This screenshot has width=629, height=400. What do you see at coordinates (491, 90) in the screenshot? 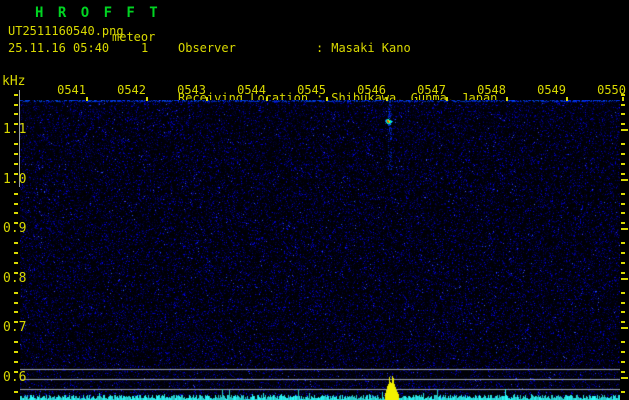
I see `time-tick-label: 0548` at bounding box center [491, 90].